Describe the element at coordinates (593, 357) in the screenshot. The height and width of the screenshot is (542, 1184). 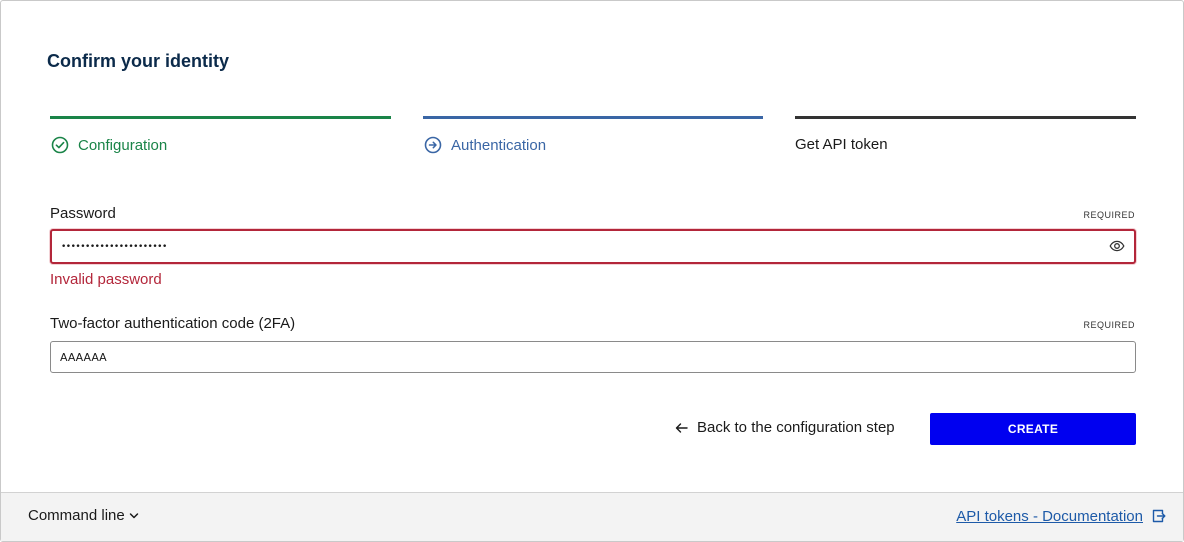
I see `twofa-code-field: AAAAAA` at that location.